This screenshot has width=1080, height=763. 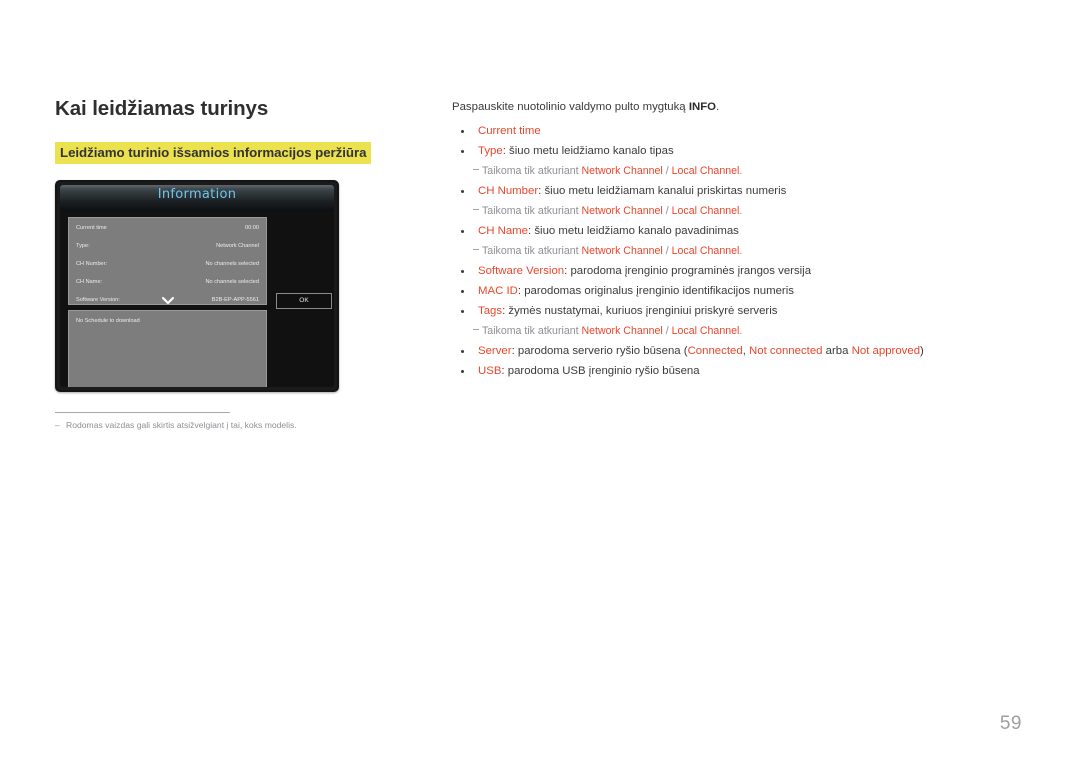 What do you see at coordinates (837, 351) in the screenshot?
I see `status-separator-2: arba` at bounding box center [837, 351].